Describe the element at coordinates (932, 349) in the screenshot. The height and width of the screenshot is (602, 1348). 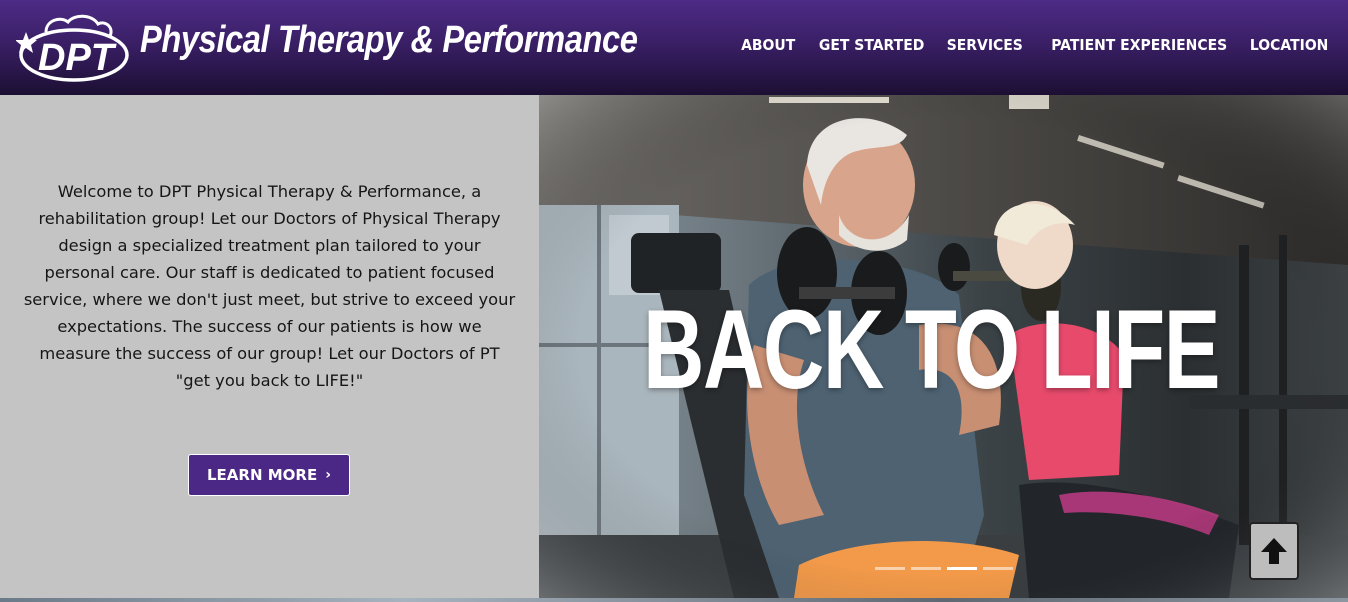
I see `hero-title: BACK TO LIFE` at that location.